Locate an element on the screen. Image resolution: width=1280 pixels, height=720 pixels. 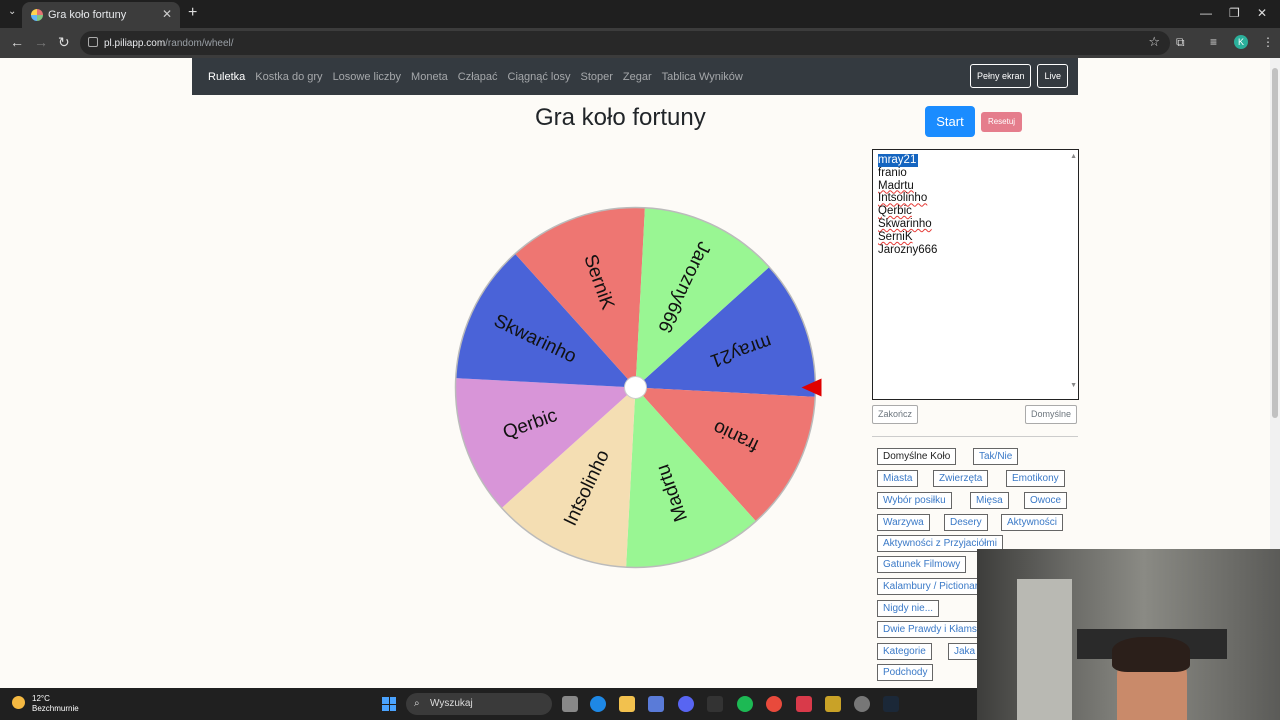
nav-tablica-wynikow: Tablica Wyników is located at coordinates (702, 77).